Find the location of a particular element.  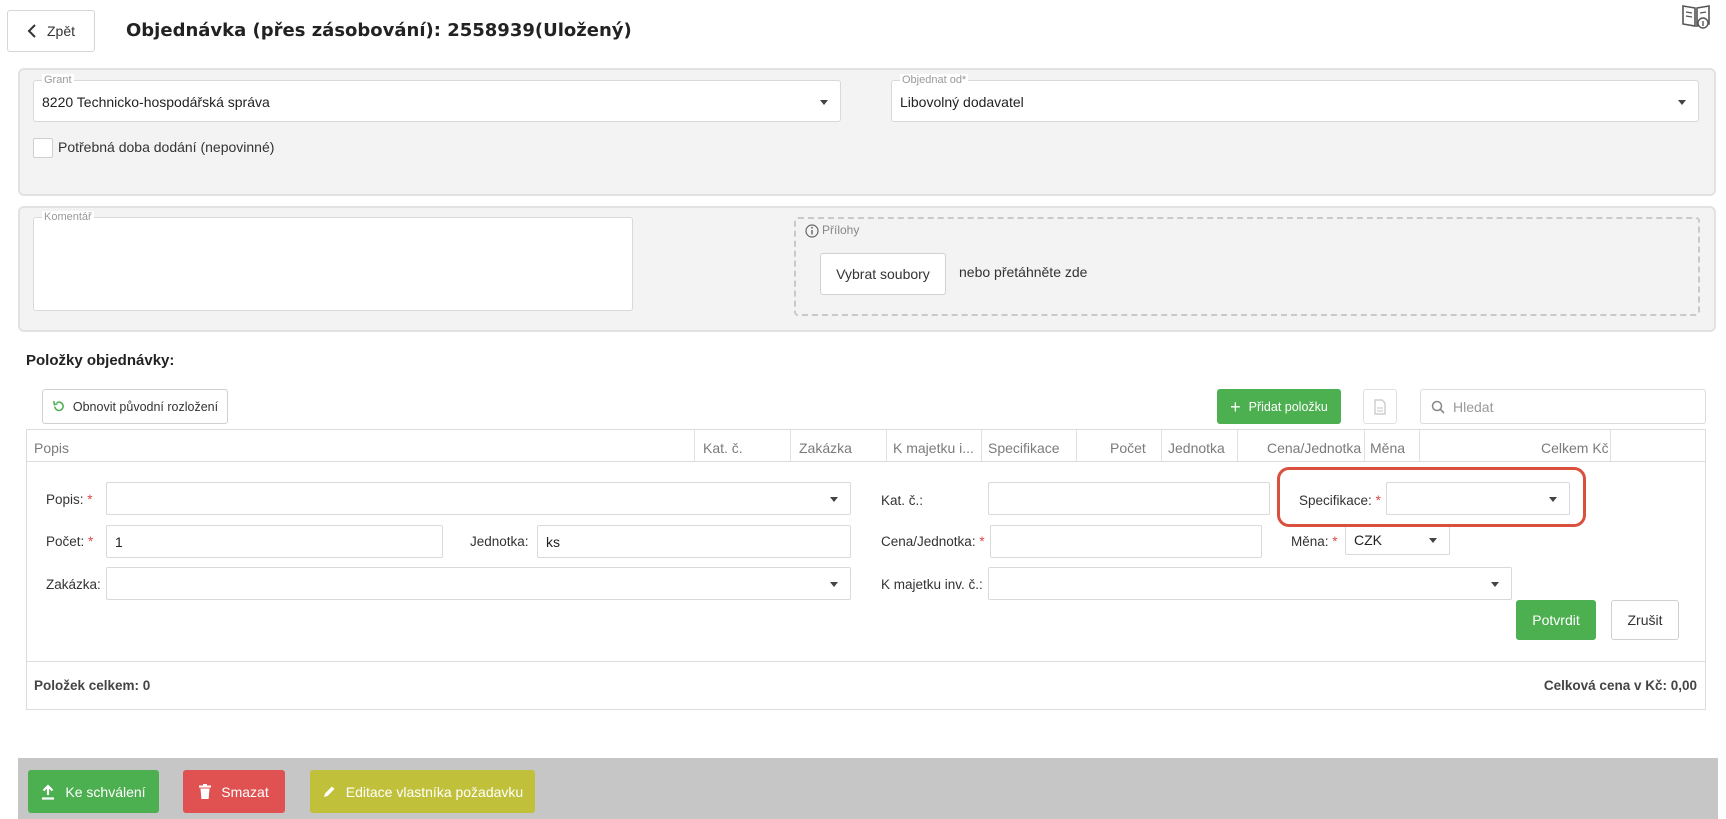

delete-button: Smazat is located at coordinates (234, 791).